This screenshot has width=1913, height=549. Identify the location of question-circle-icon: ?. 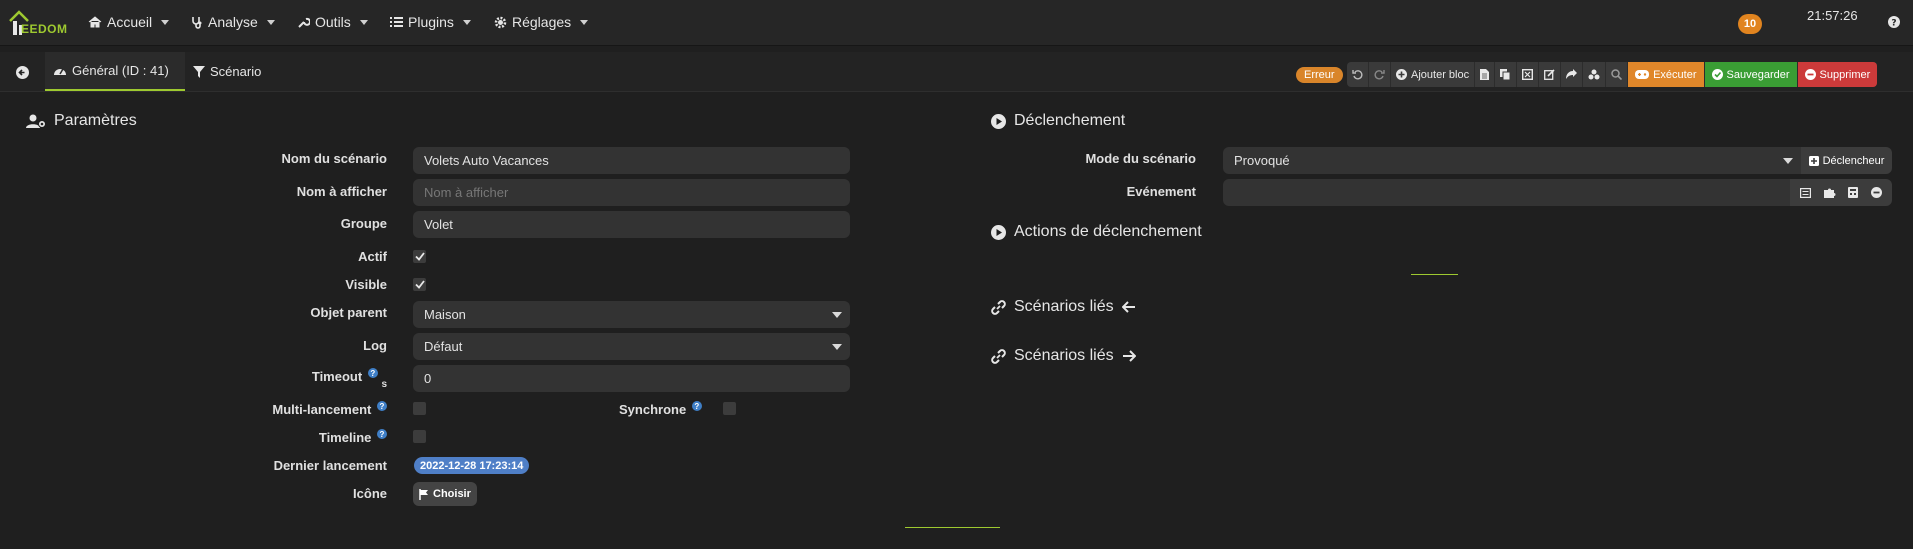
(1894, 22).